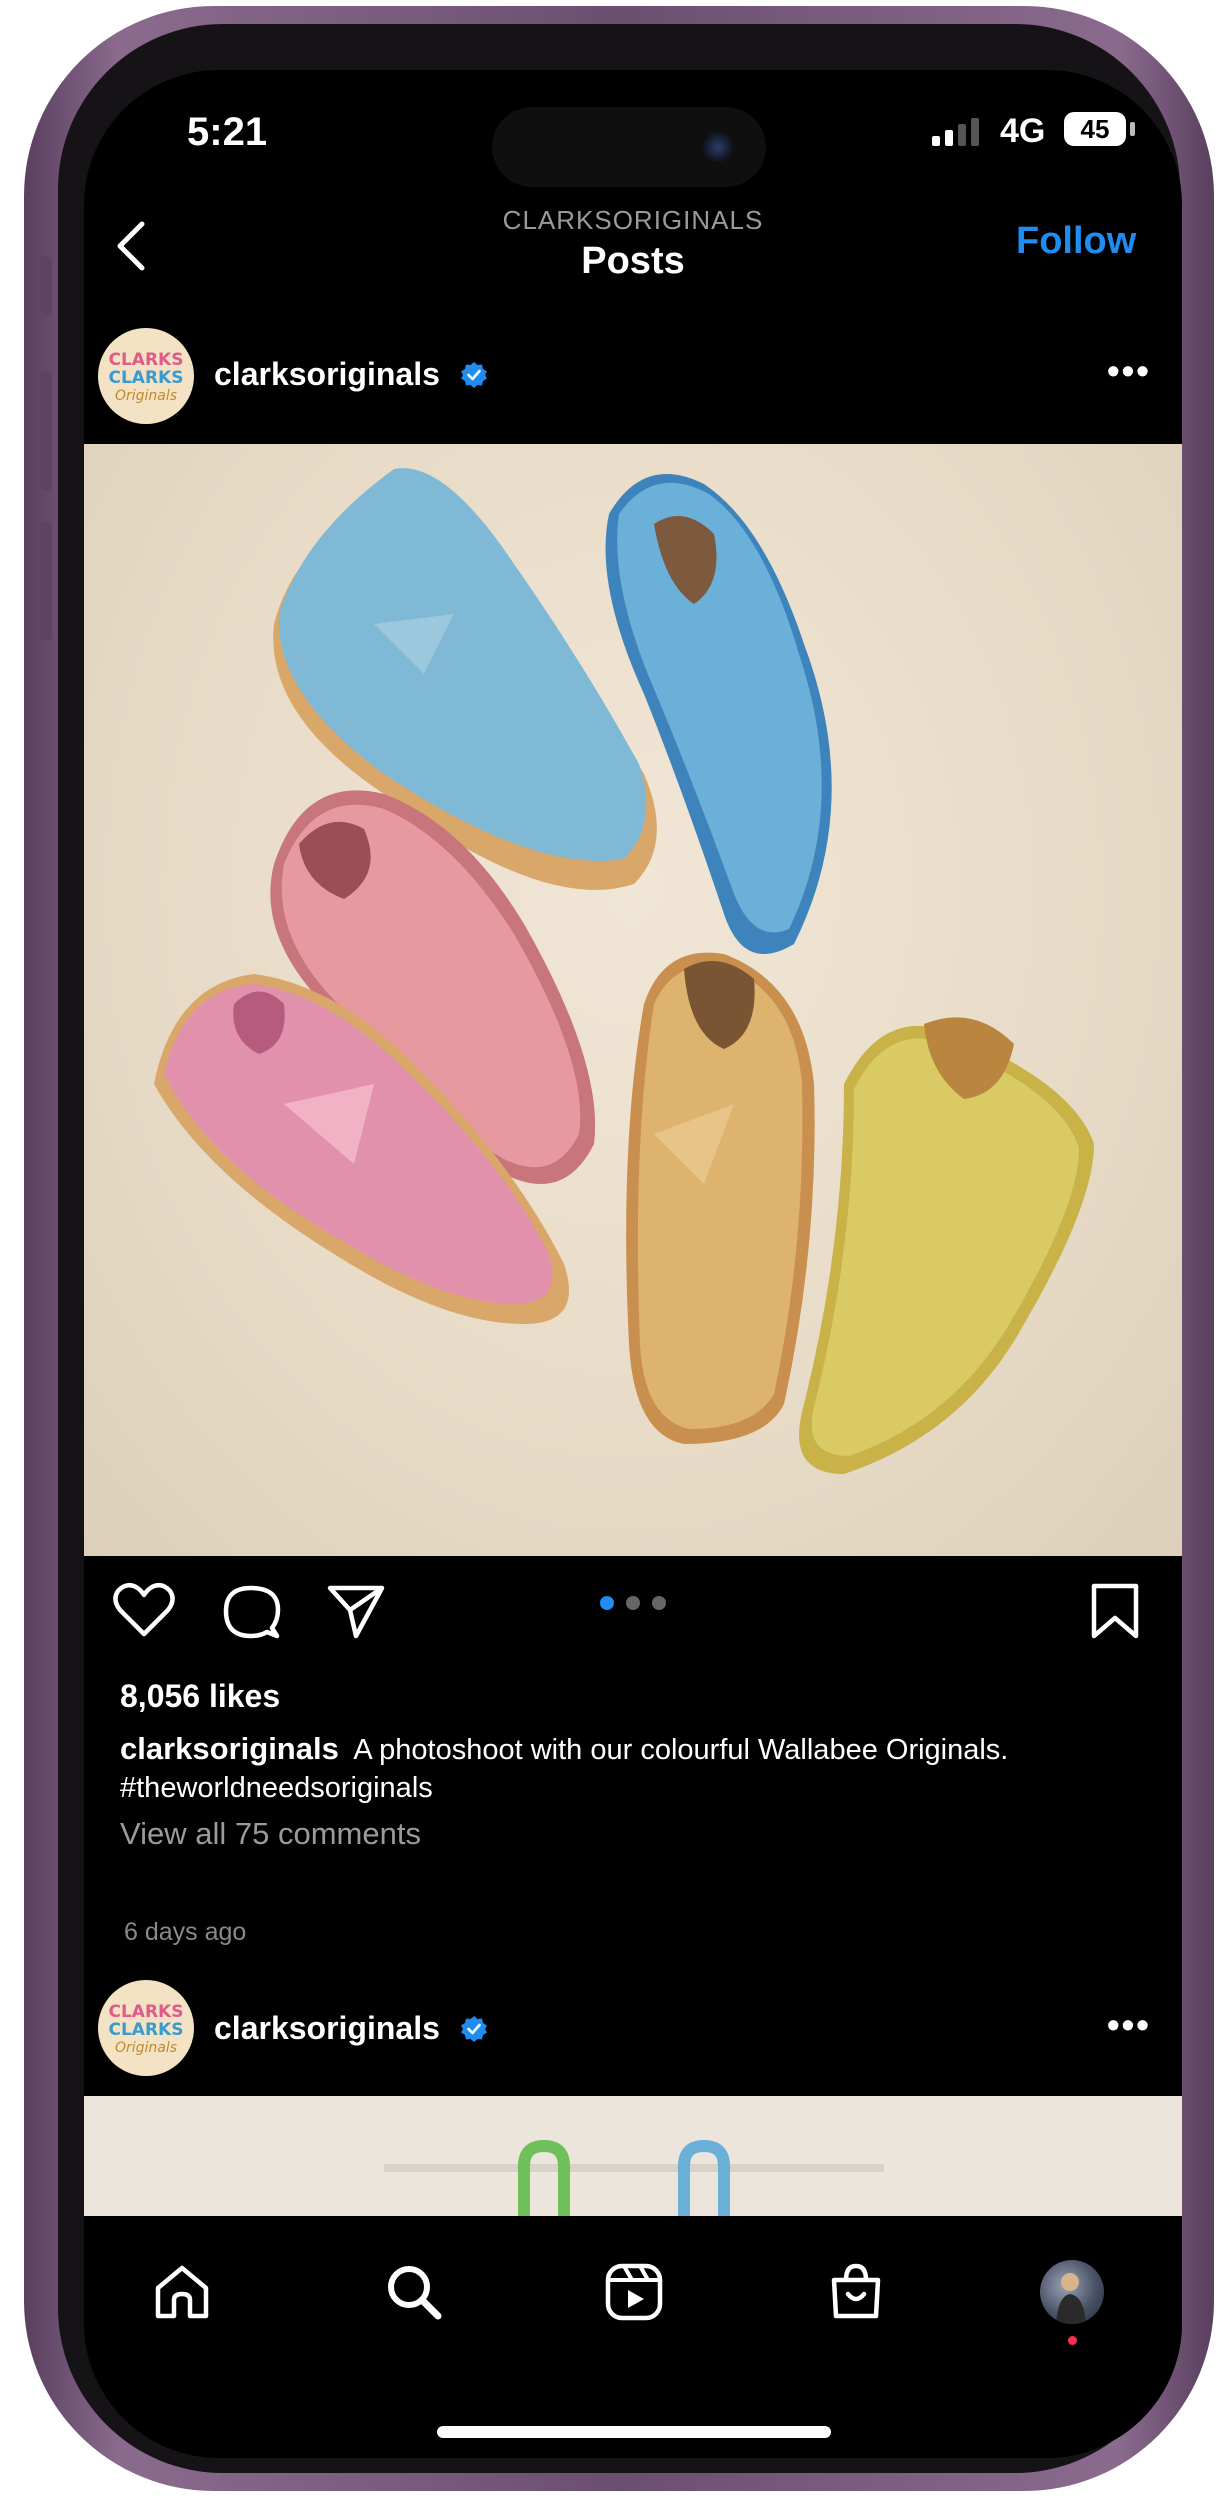 This screenshot has width=1230, height=2499. What do you see at coordinates (856, 2292) in the screenshot?
I see `shop-icon` at bounding box center [856, 2292].